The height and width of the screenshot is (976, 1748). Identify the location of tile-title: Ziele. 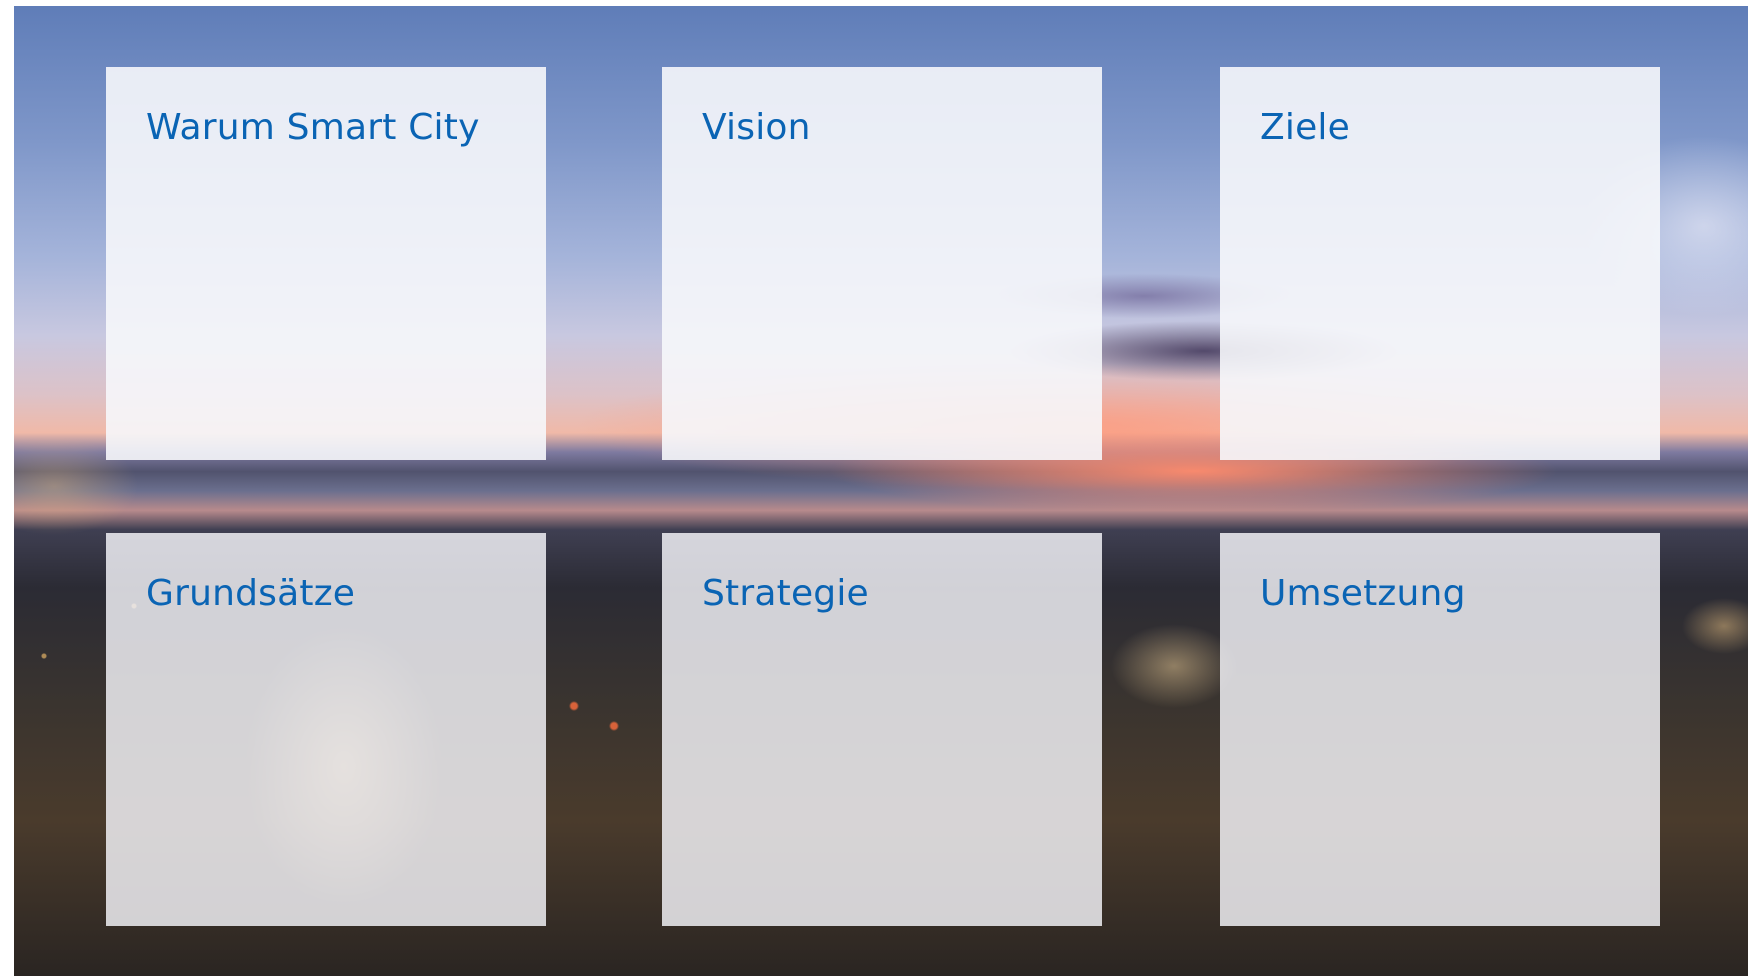
(1305, 127).